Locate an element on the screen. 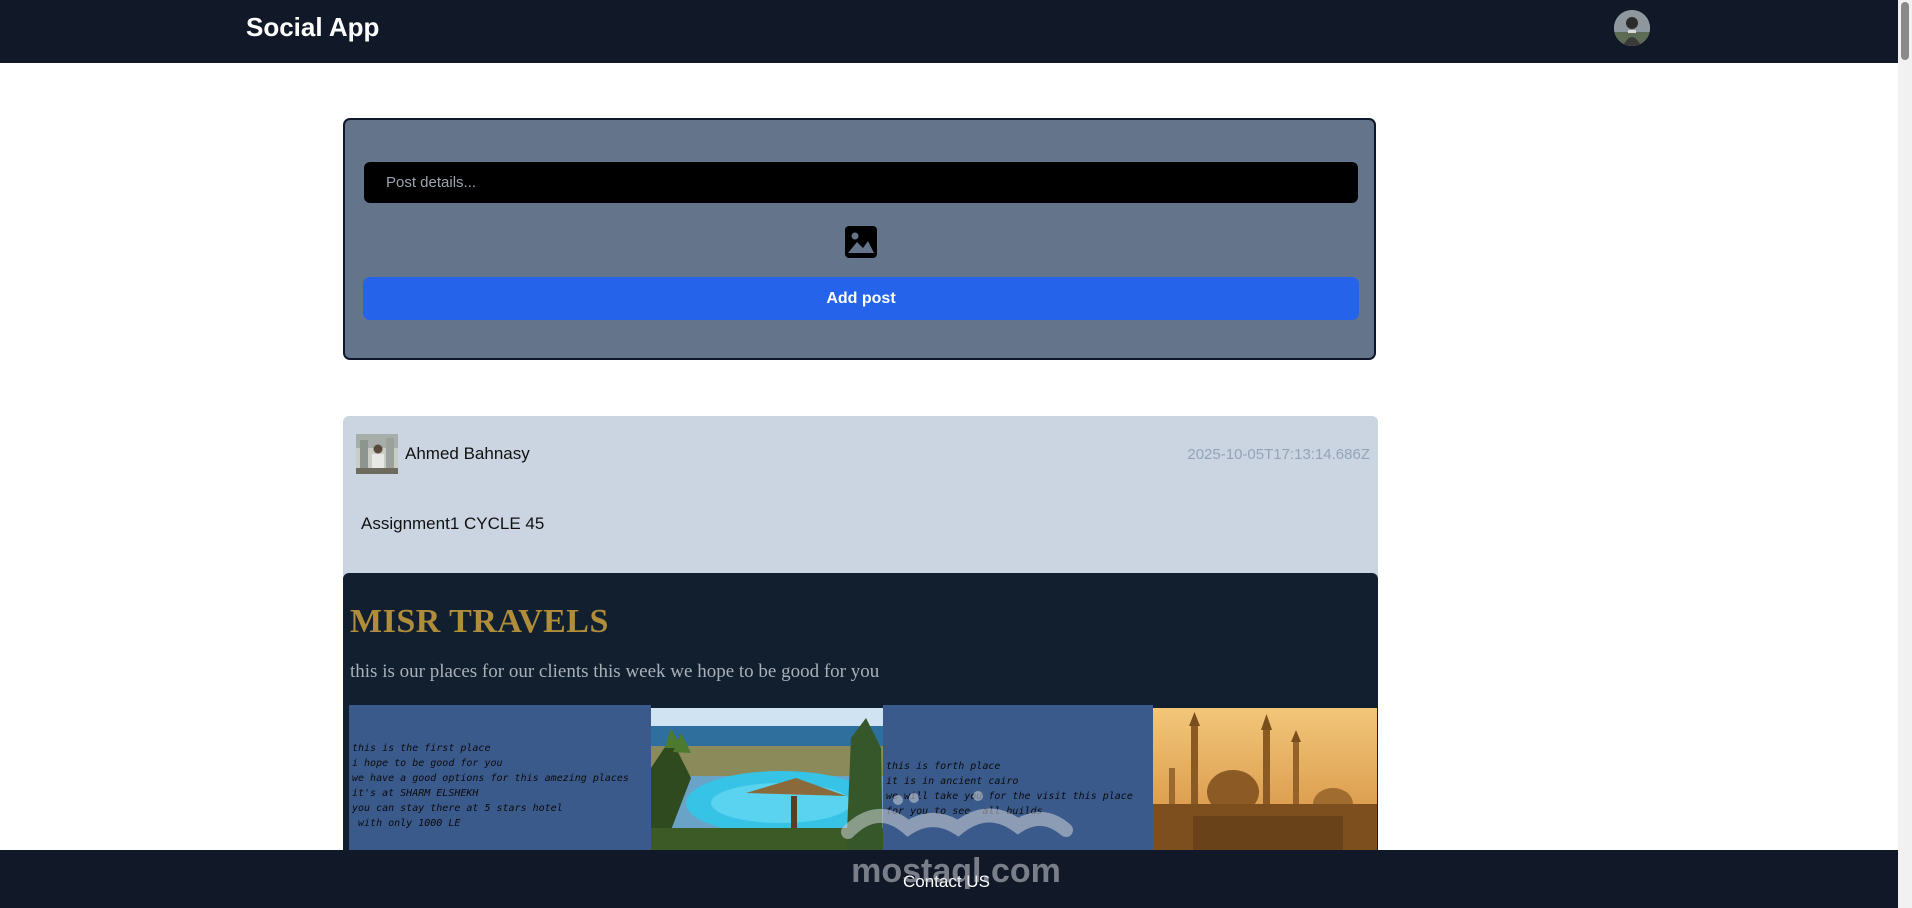 The width and height of the screenshot is (1912, 908). place-2-line: this is forth place is located at coordinates (943, 766).